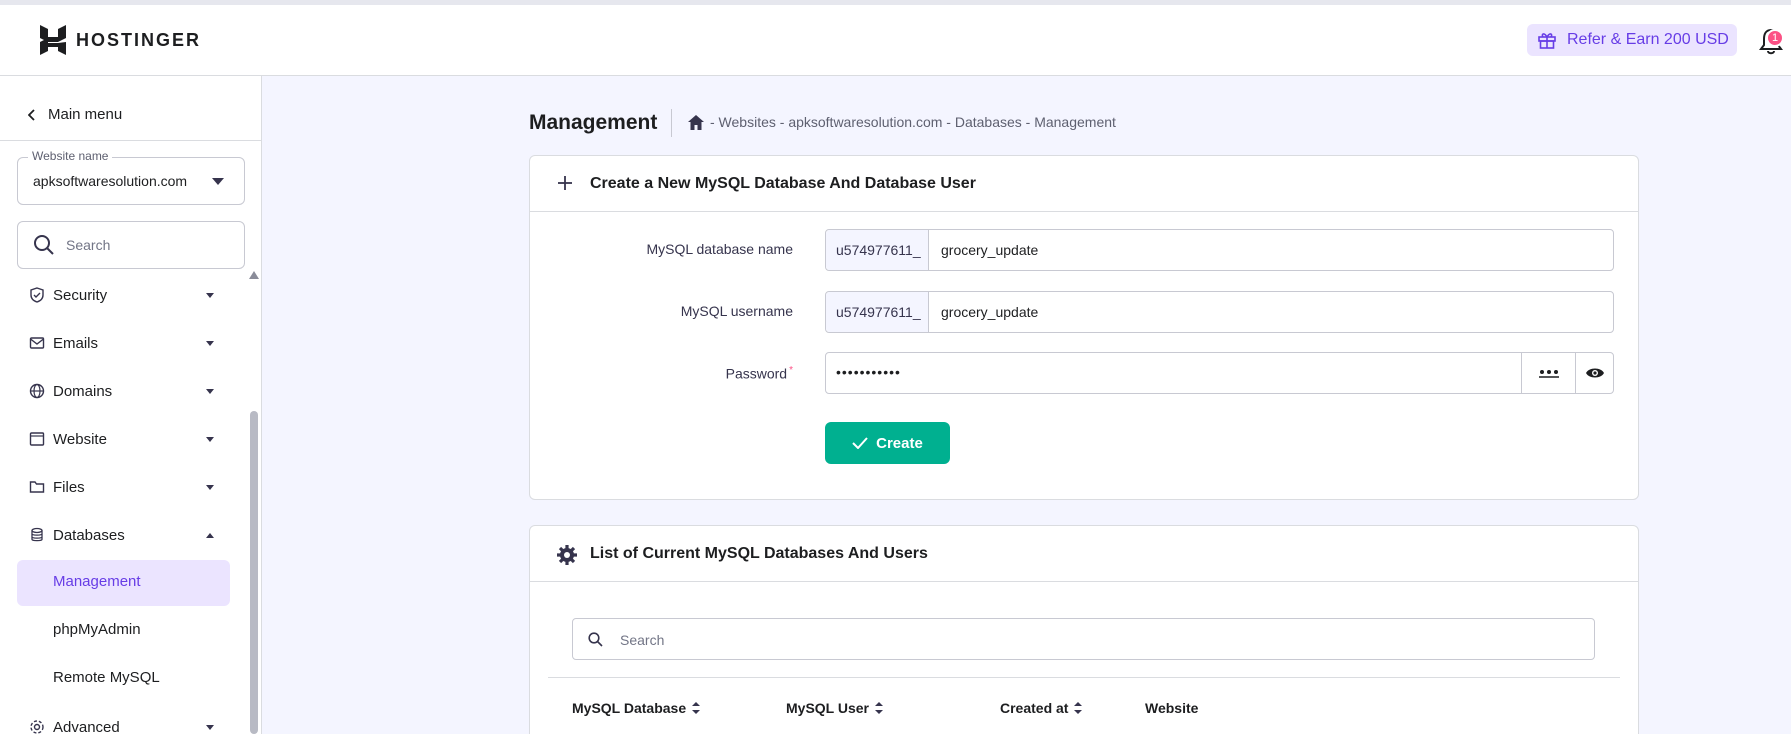 This screenshot has width=1791, height=734. What do you see at coordinates (1034, 708) in the screenshot?
I see `column-header-label: Created at` at bounding box center [1034, 708].